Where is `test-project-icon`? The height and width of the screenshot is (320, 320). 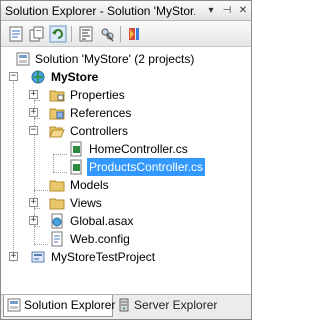
test-project-icon is located at coordinates (38, 257).